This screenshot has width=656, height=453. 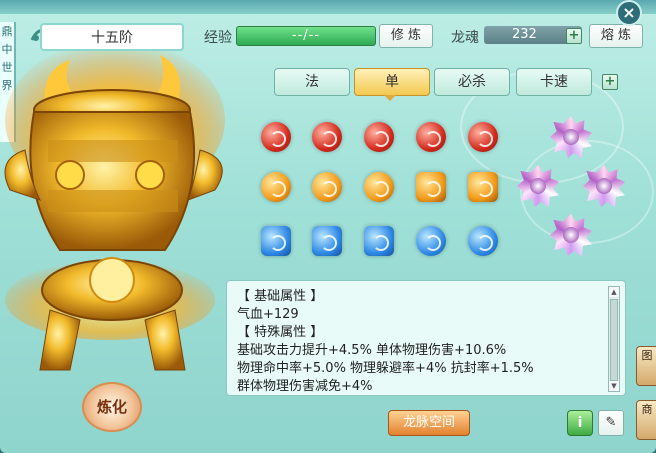 What do you see at coordinates (646, 420) in the screenshot?
I see `side-button-shop: 商` at bounding box center [646, 420].